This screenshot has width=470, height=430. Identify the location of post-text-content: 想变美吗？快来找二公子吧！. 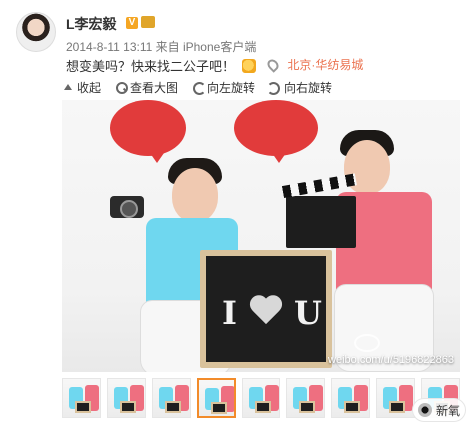
(151, 66).